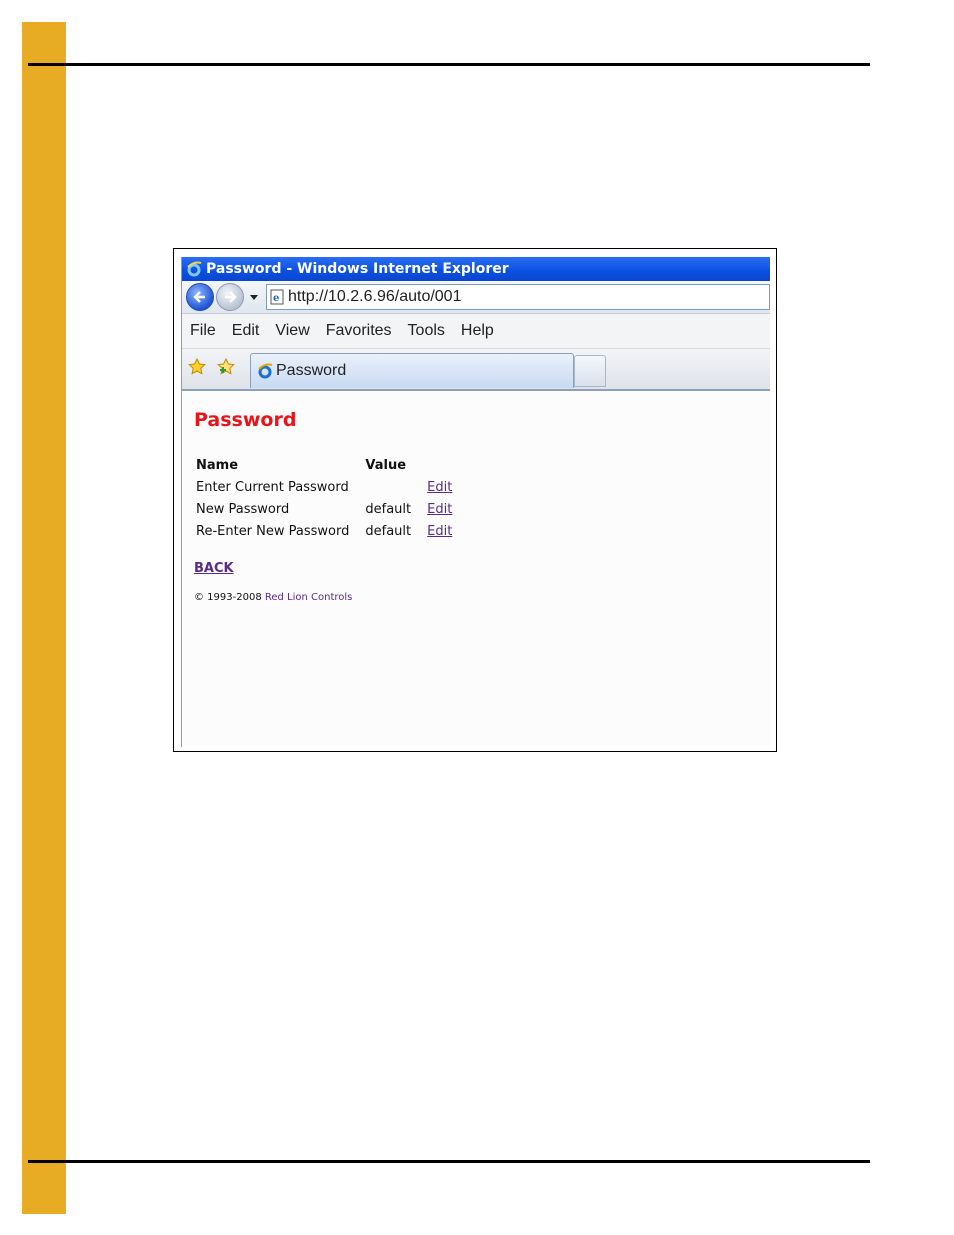 This screenshot has height=1235, width=954. What do you see at coordinates (449, 64) in the screenshot?
I see `top-rule` at bounding box center [449, 64].